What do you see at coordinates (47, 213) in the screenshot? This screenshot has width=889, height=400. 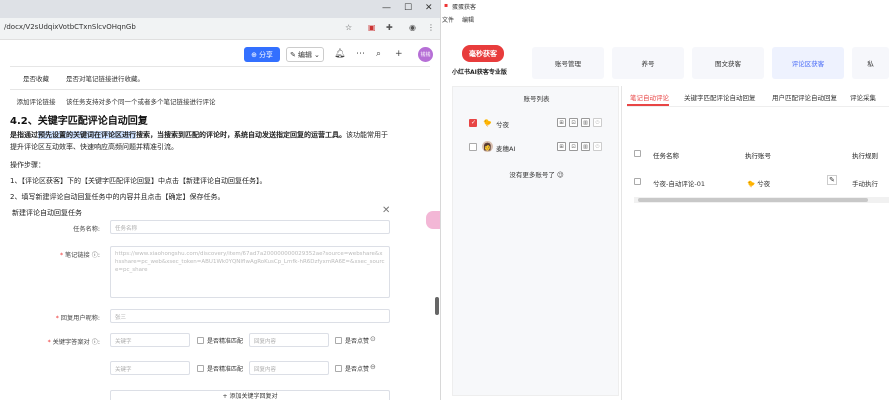 I see `dialog-title: 新建评论自动回复任务` at bounding box center [47, 213].